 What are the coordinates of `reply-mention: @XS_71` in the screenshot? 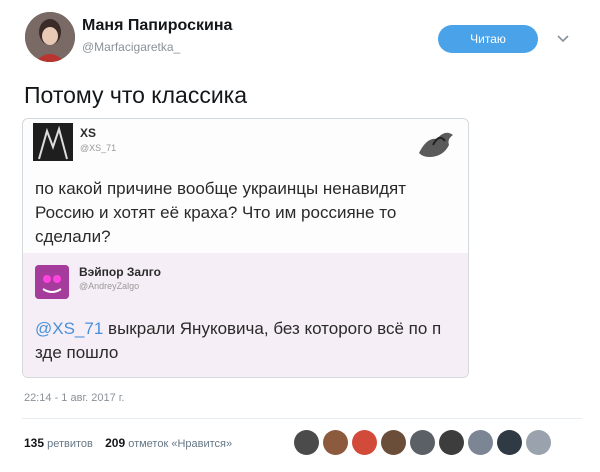 It's located at (69, 328).